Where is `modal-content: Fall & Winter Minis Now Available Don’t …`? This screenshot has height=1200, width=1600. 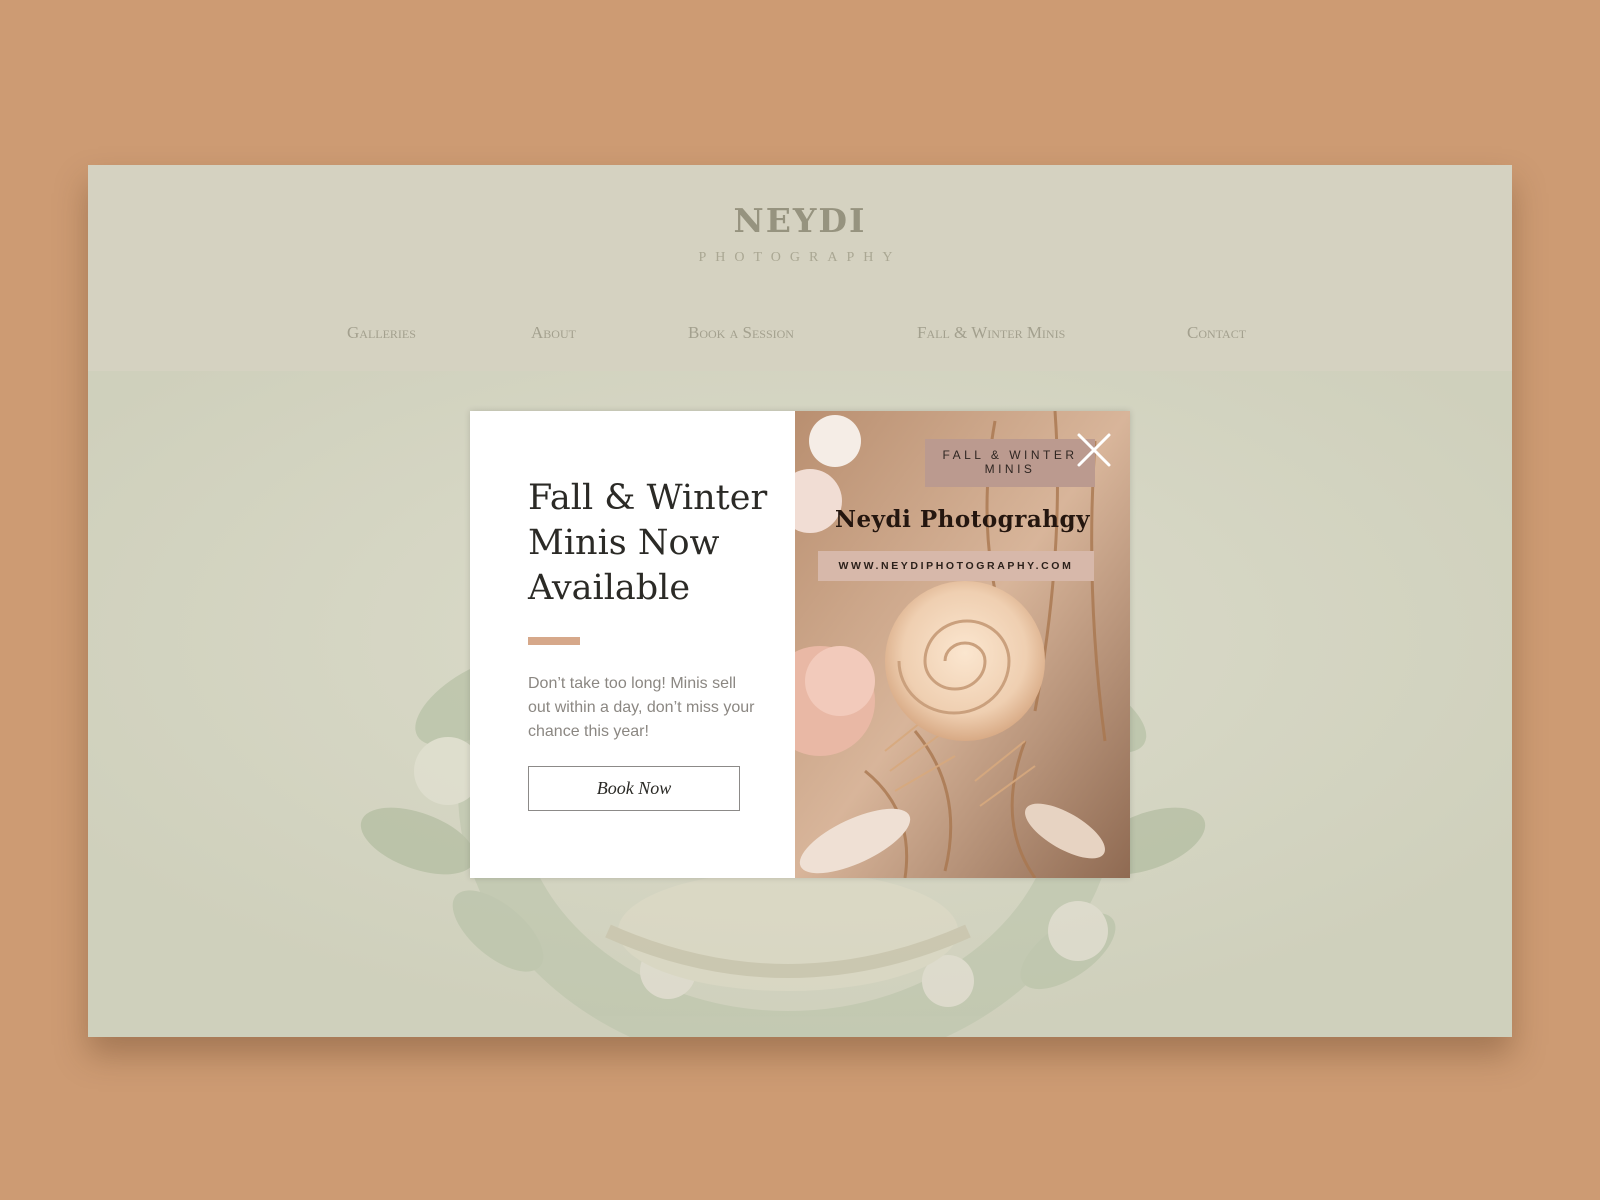
modal-content: Fall & Winter Minis Now Available Don’t … is located at coordinates (632, 644).